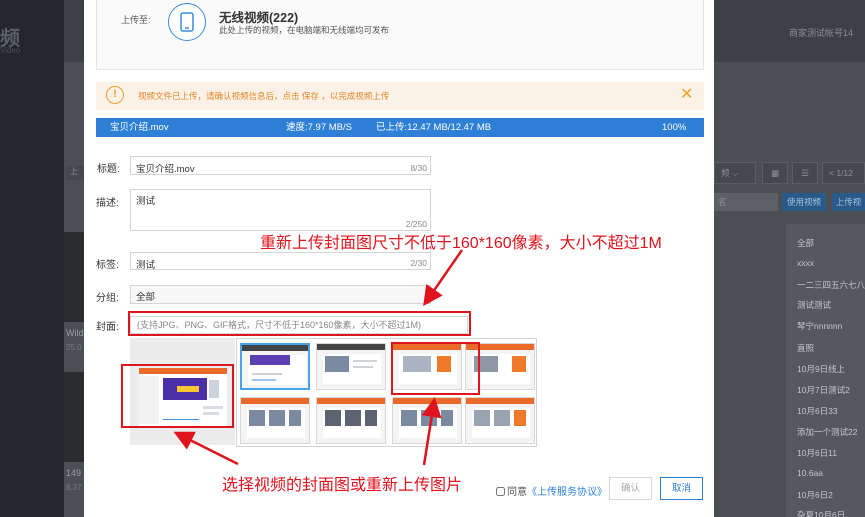 The width and height of the screenshot is (865, 517). I want to click on destination-description: 此处上传的视频，在电脑端和无线端均可发布, so click(304, 30).